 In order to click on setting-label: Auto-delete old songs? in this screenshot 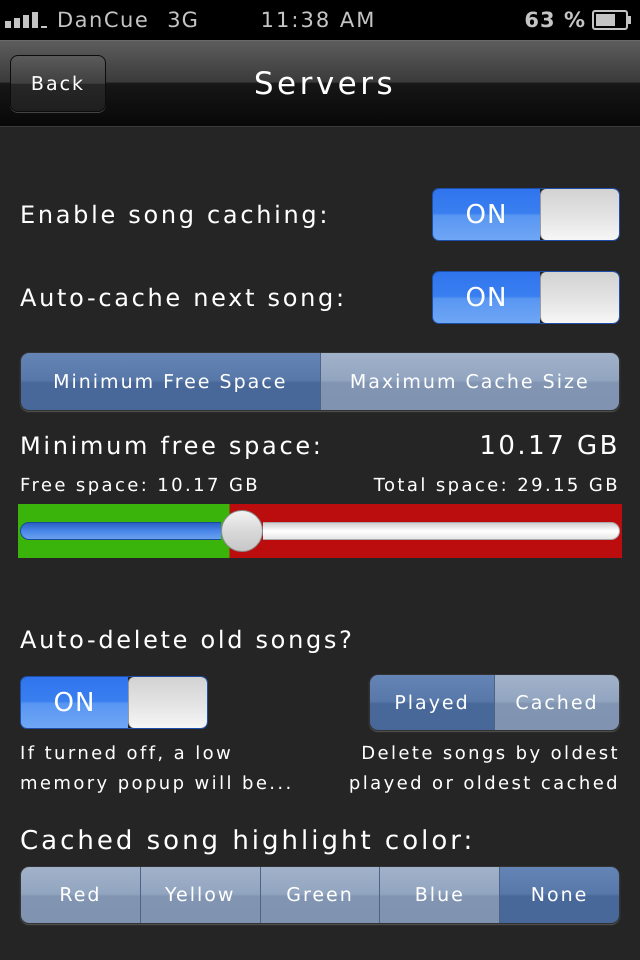, I will do `click(188, 640)`.